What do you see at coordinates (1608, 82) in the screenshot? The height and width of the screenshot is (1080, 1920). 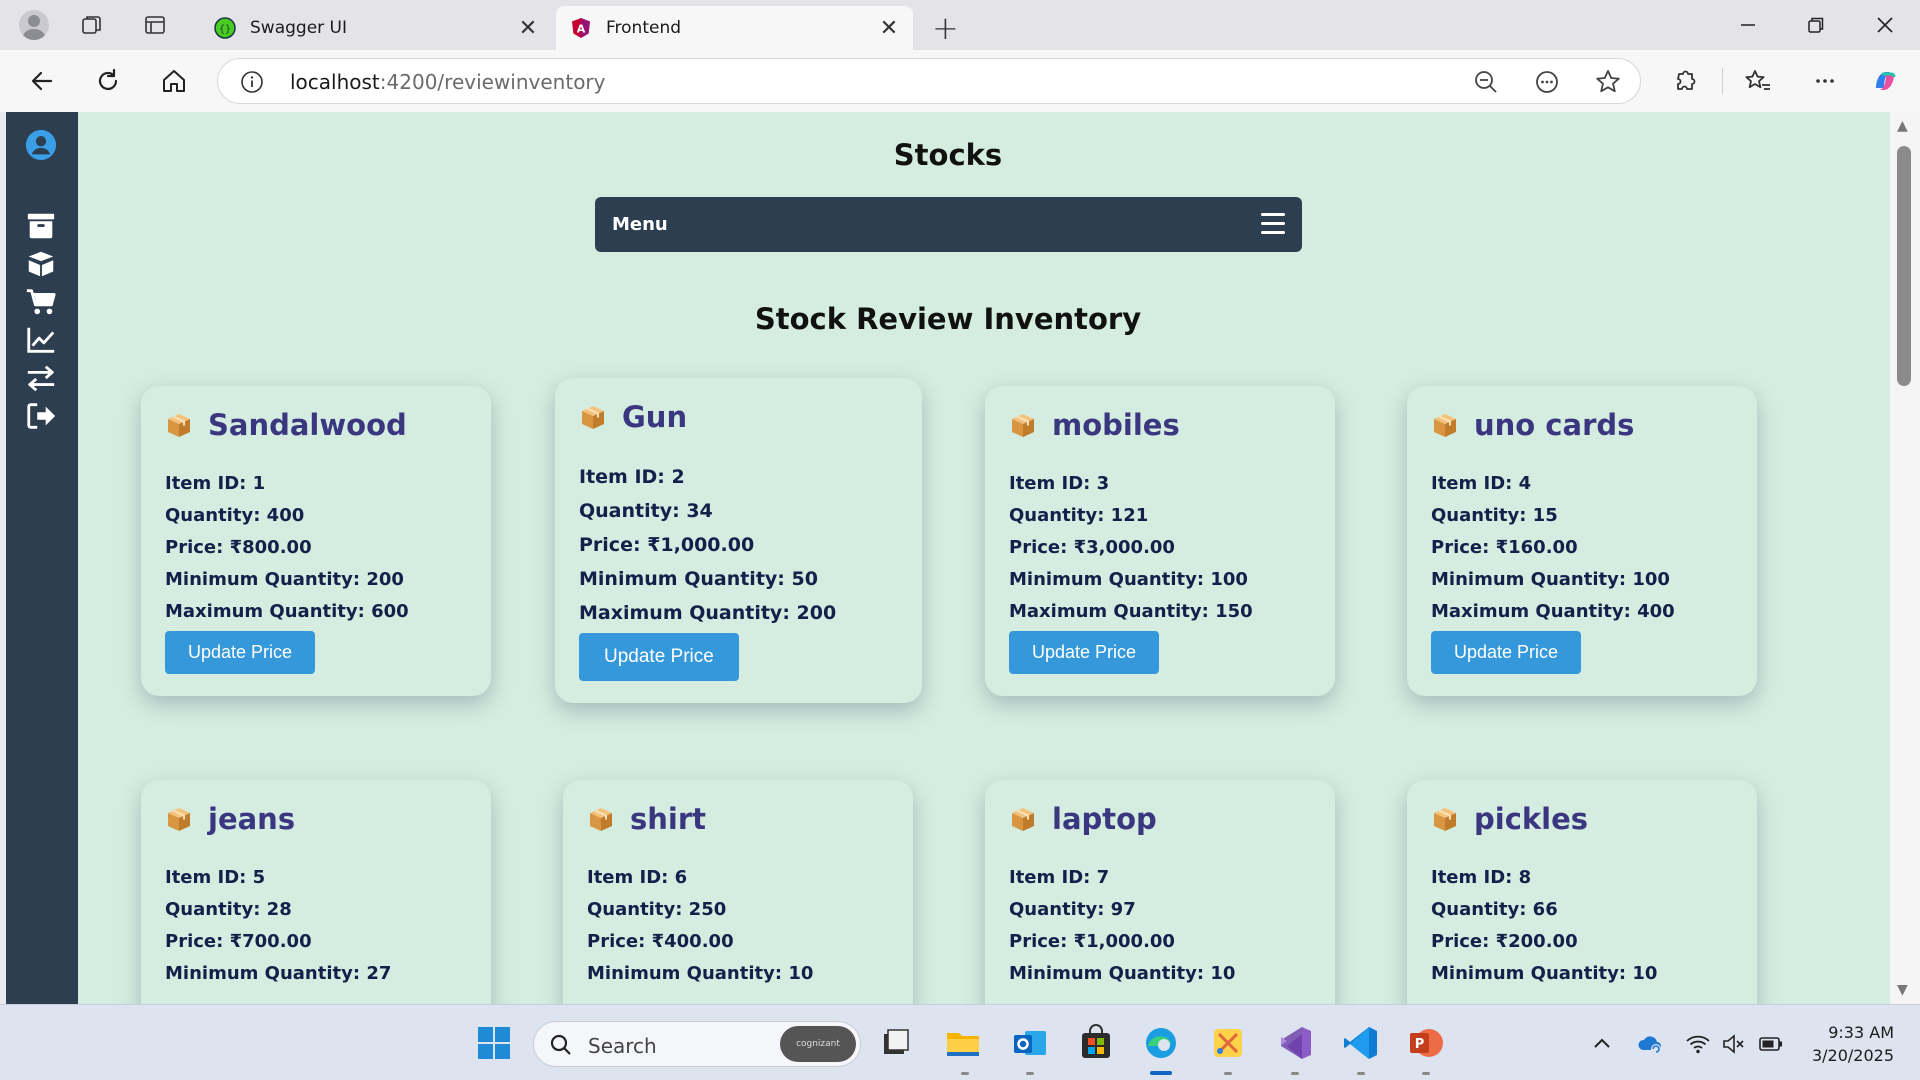 I see `favorite-star-icon` at bounding box center [1608, 82].